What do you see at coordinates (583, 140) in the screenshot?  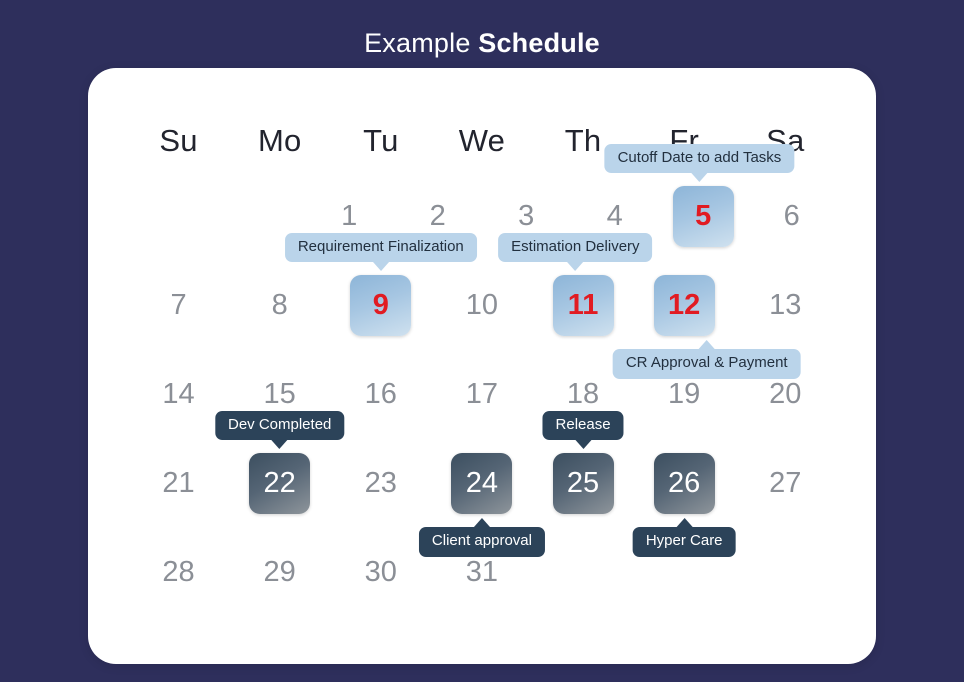 I see `weekday-label: Th` at bounding box center [583, 140].